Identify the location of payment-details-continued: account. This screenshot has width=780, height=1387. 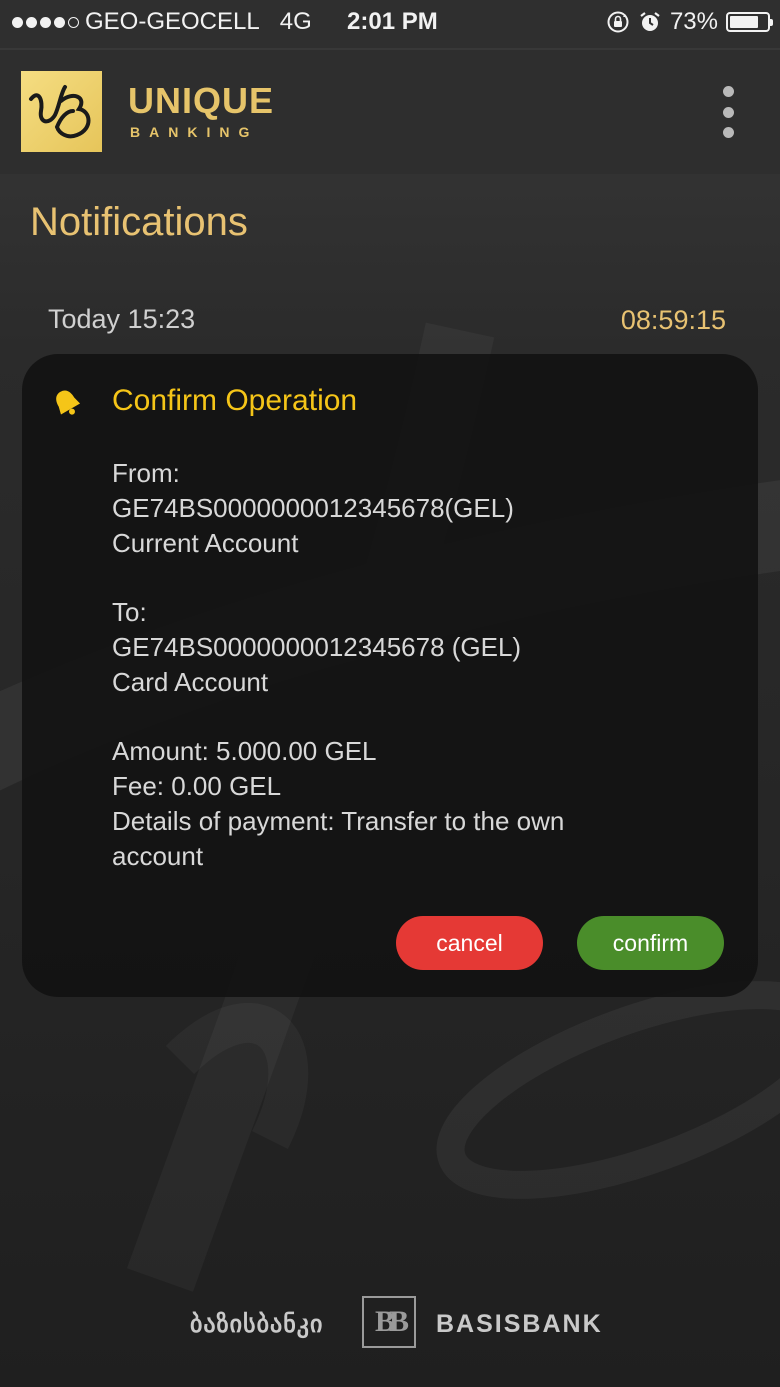
(158, 856).